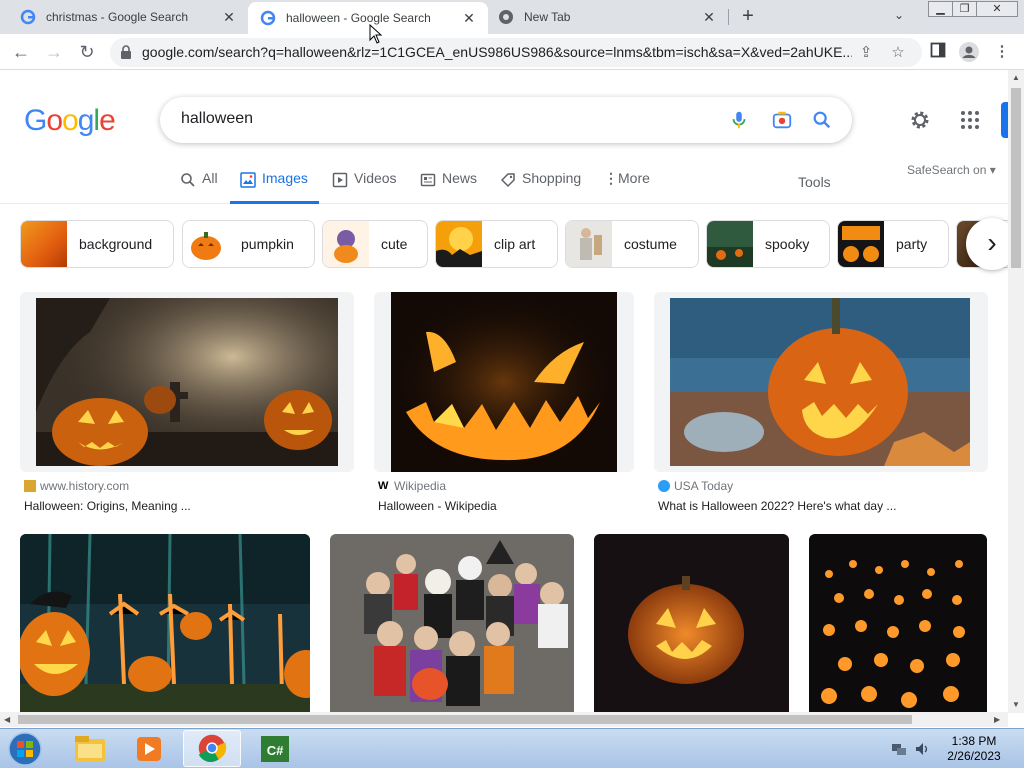  Describe the element at coordinates (21, 52) in the screenshot. I see `back-arrow-icon: ←` at that location.